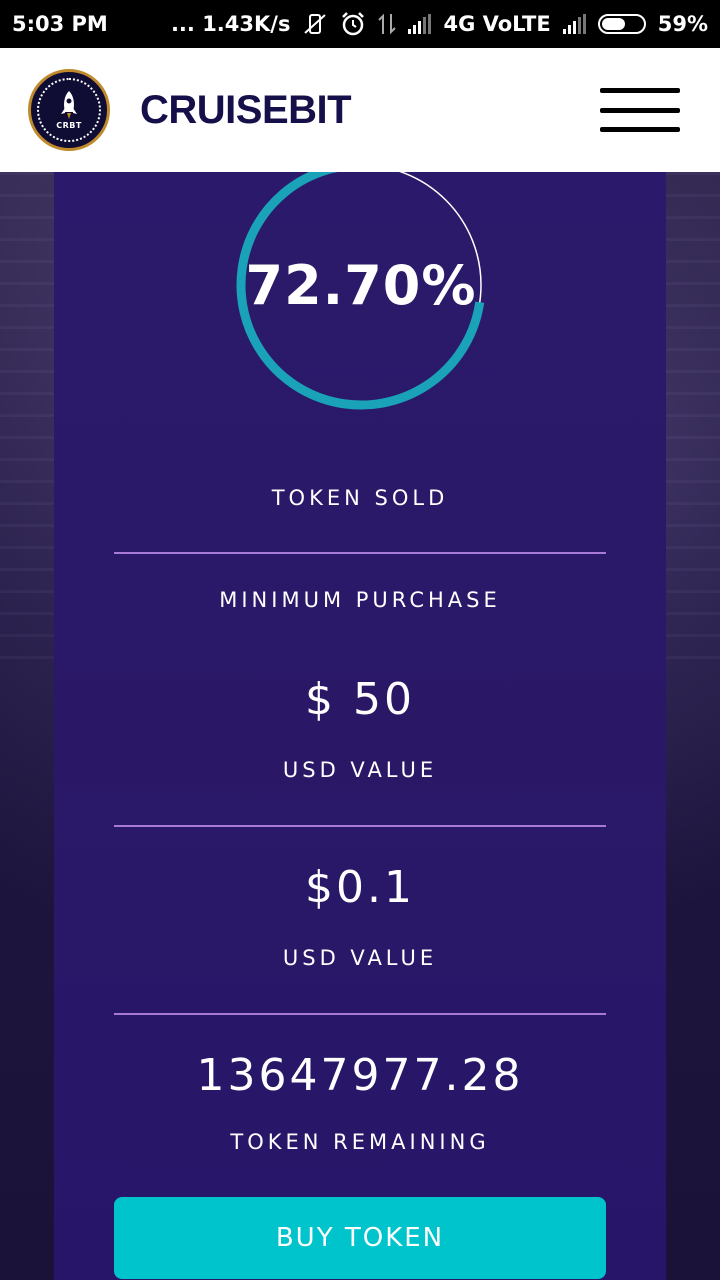 The width and height of the screenshot is (720, 1280). I want to click on data-transfer-icon, so click(387, 24).